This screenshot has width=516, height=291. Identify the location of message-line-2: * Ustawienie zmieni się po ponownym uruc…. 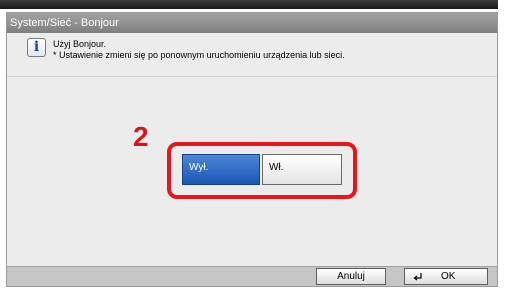
(199, 55).